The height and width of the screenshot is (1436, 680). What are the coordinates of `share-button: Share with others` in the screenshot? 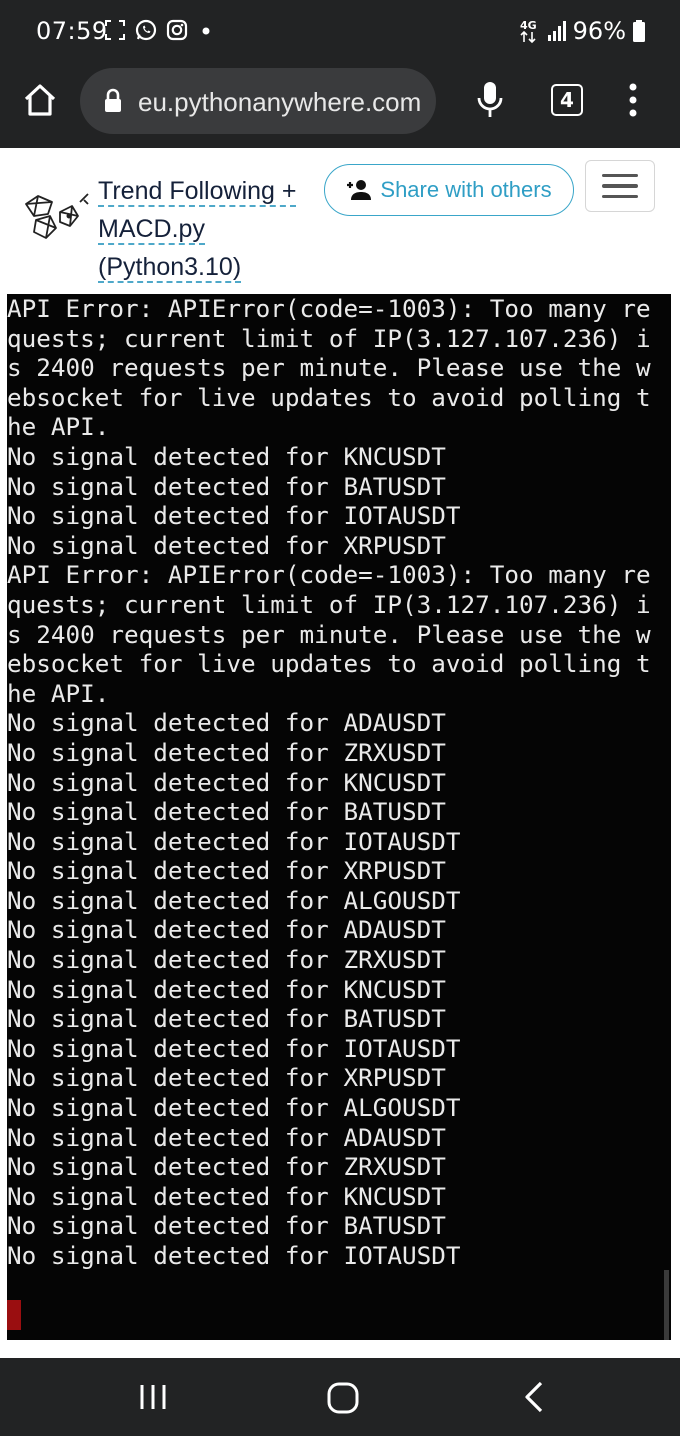 It's located at (449, 190).